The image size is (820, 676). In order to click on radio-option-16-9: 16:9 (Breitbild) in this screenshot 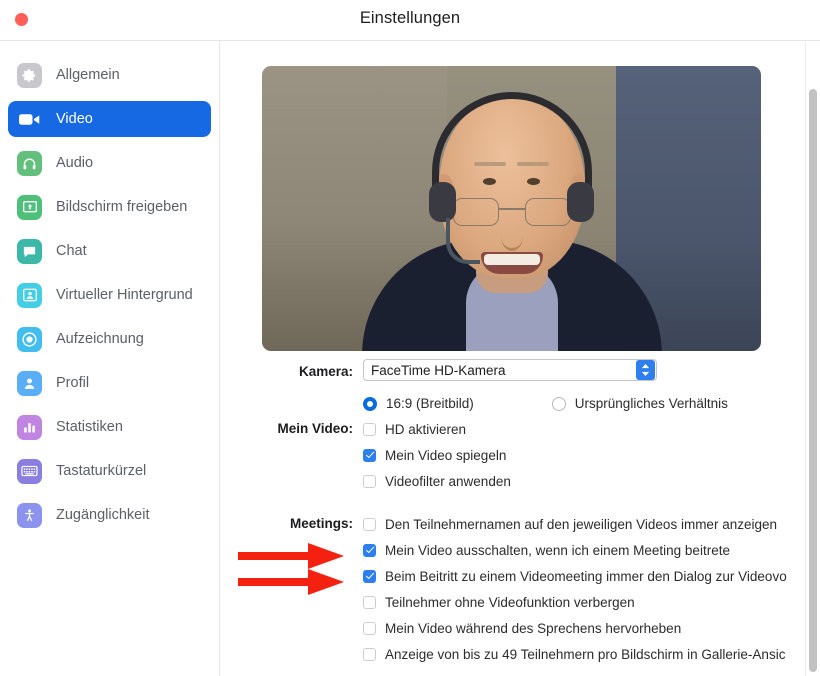, I will do `click(418, 403)`.